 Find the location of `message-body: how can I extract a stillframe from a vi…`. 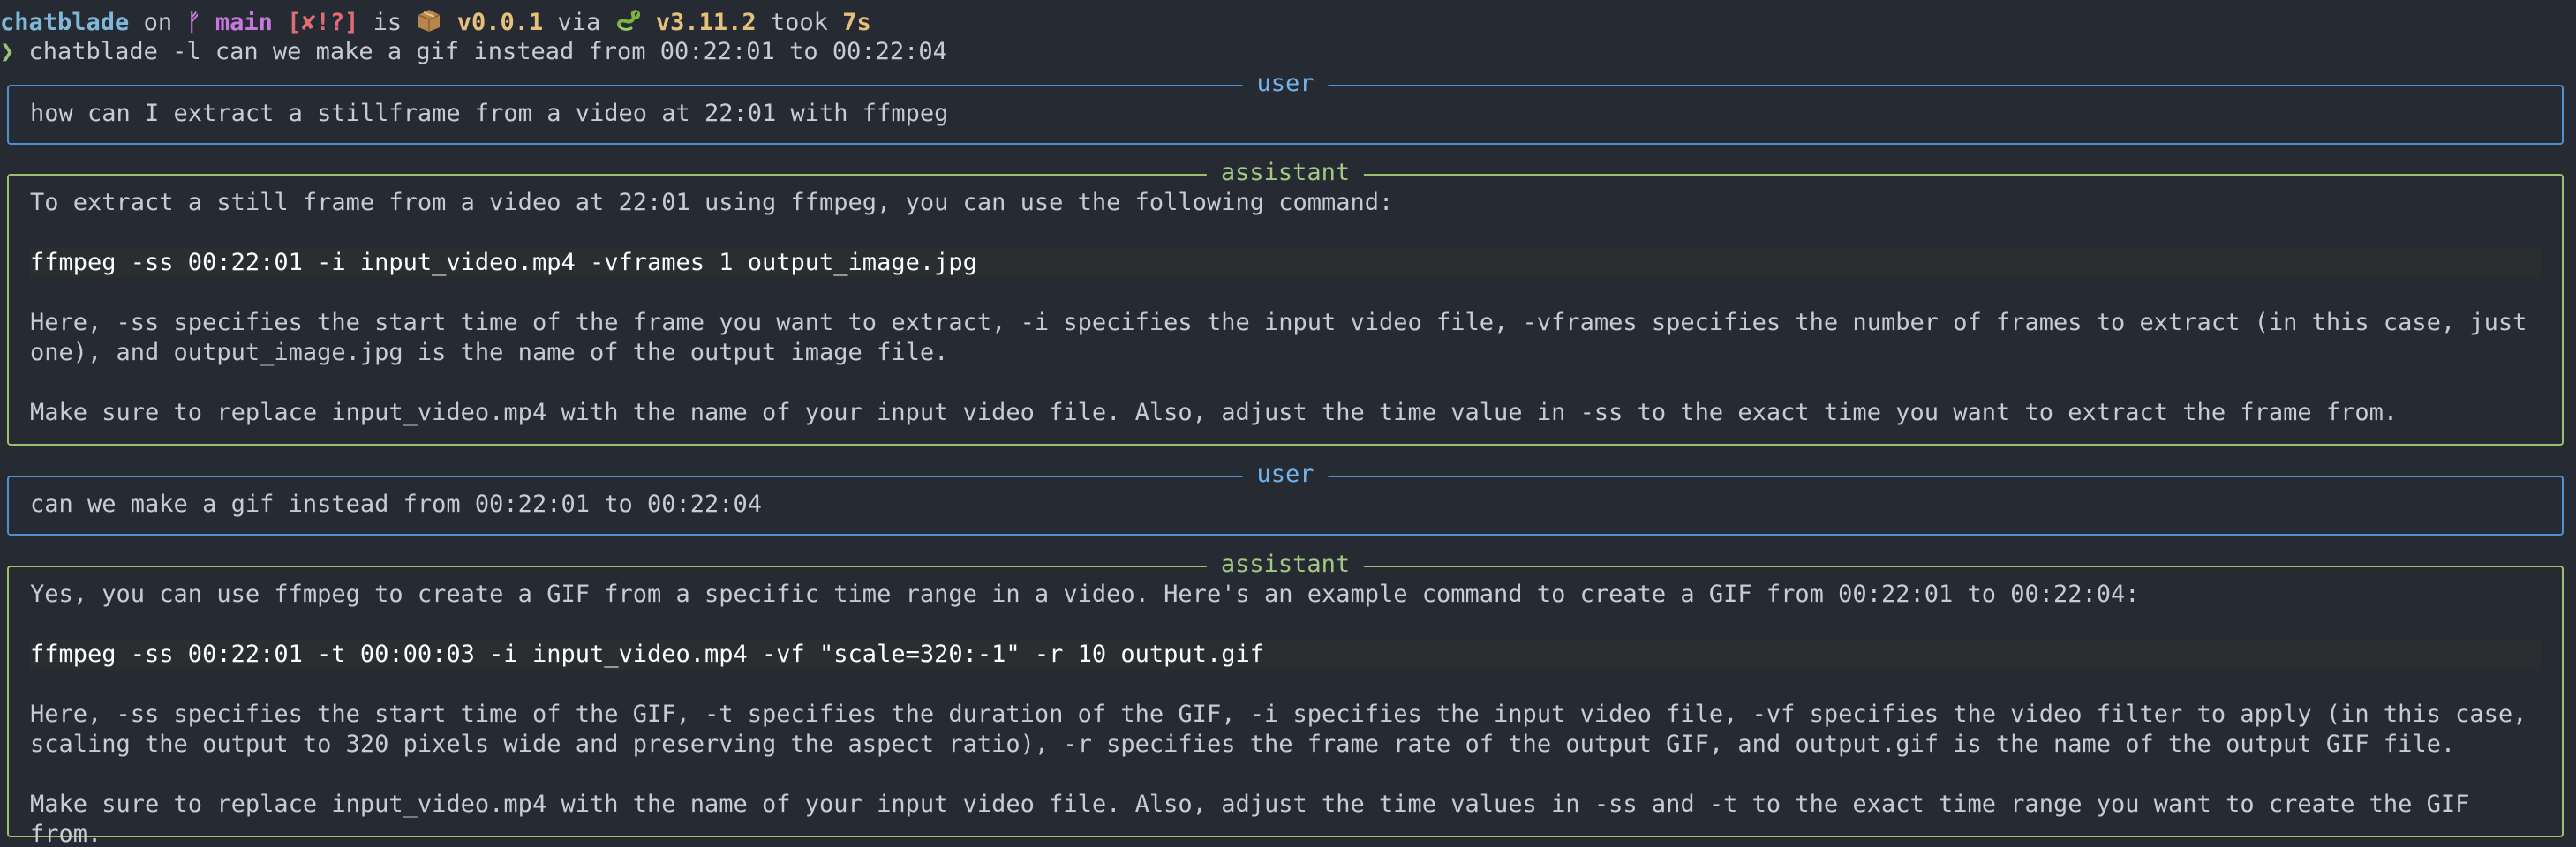

message-body: how can I extract a stillframe from a vi… is located at coordinates (1286, 114).